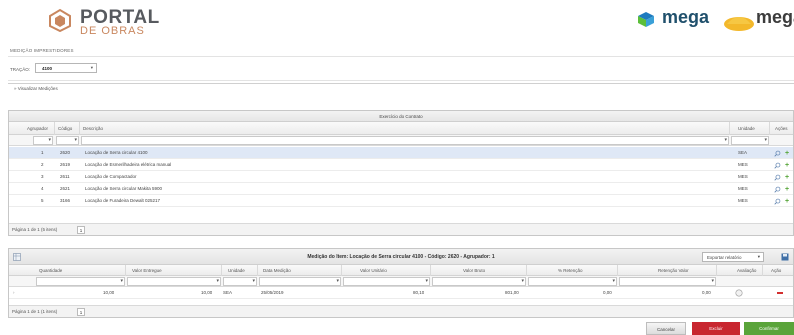 This screenshot has height=335, width=794. What do you see at coordinates (60, 20) in the screenshot?
I see `portal-logo-icon` at bounding box center [60, 20].